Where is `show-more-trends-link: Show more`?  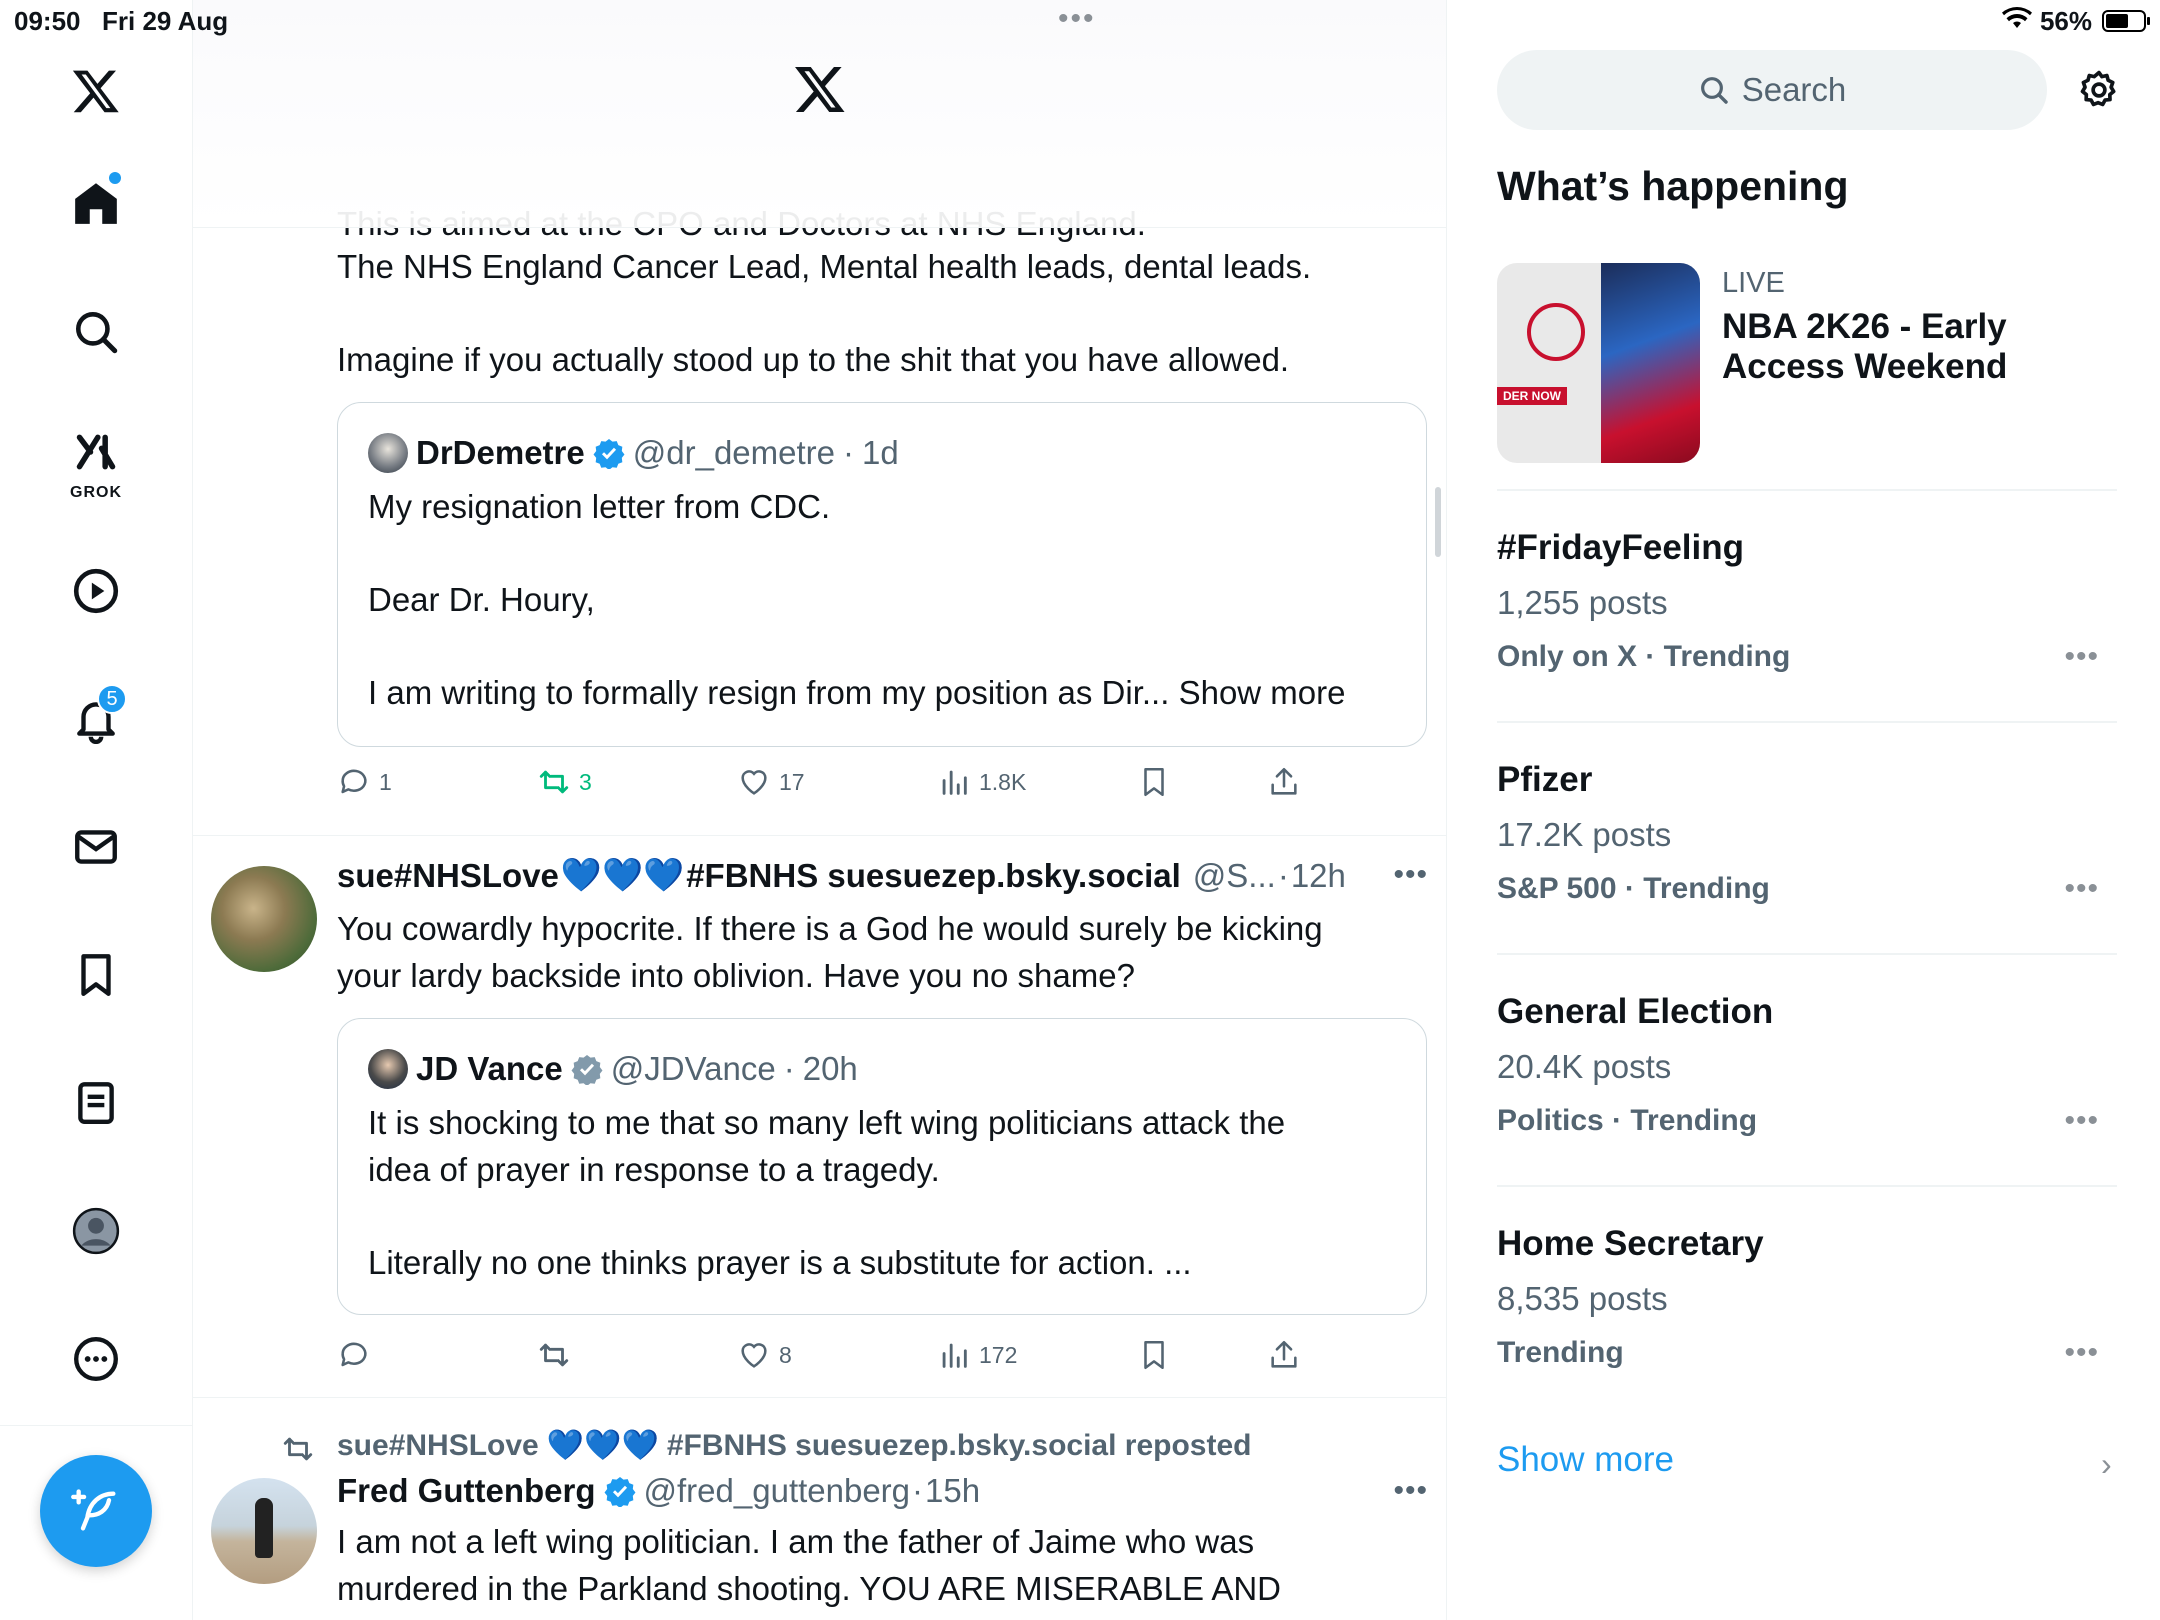 show-more-trends-link: Show more is located at coordinates (1585, 1460).